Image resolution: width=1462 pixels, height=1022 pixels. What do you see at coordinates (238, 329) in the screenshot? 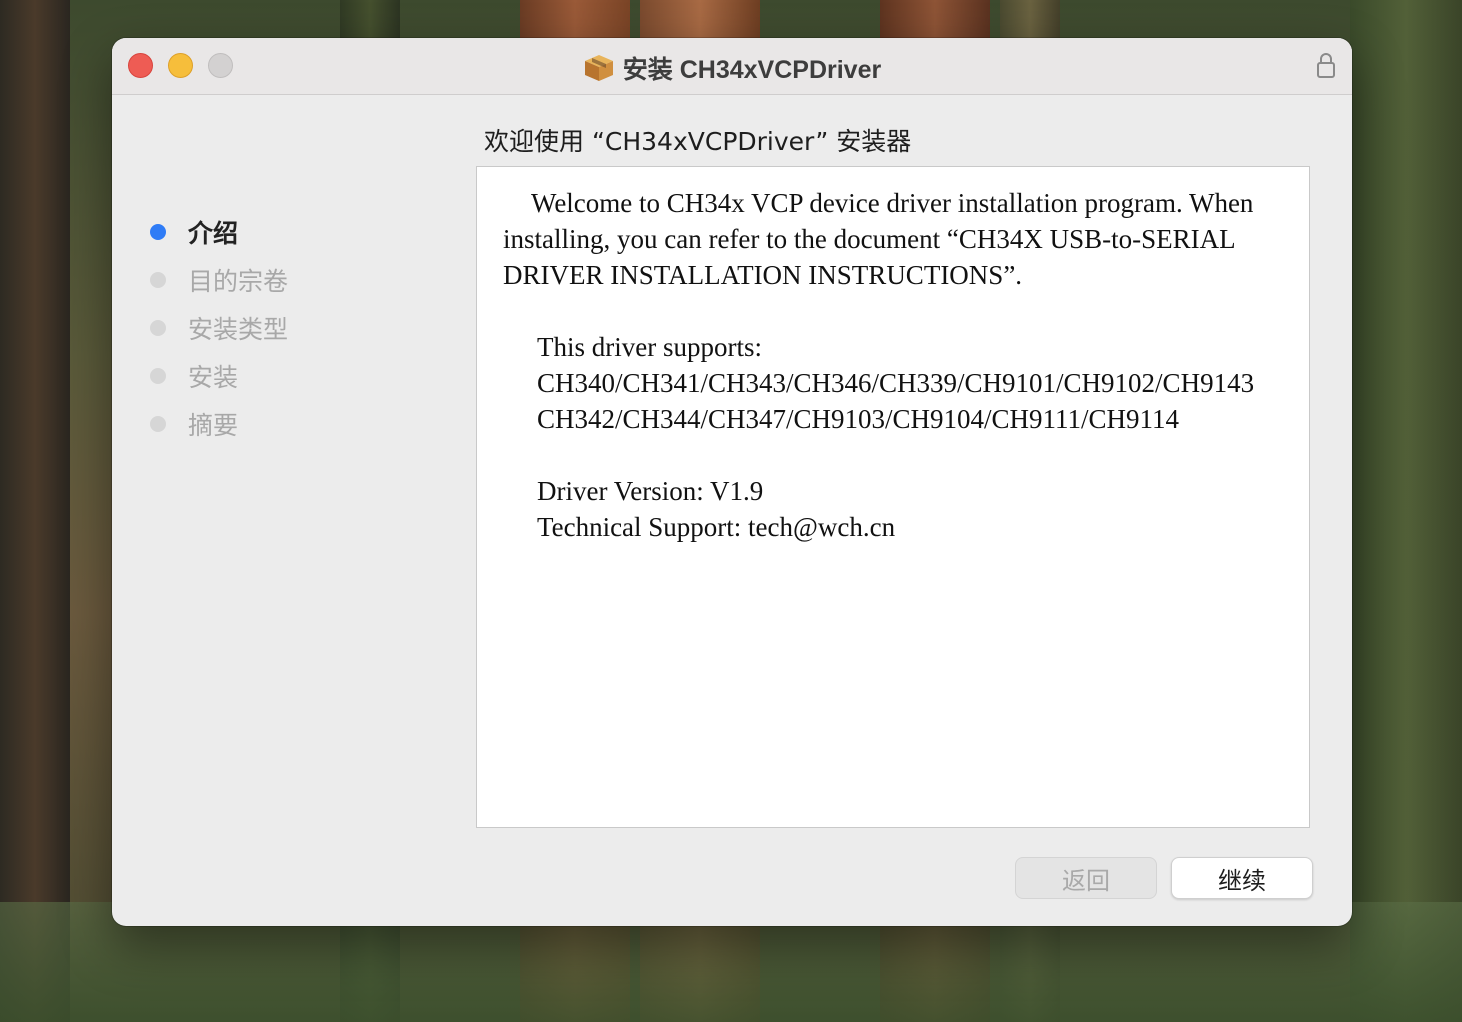
I see `step-label: 安装类型` at bounding box center [238, 329].